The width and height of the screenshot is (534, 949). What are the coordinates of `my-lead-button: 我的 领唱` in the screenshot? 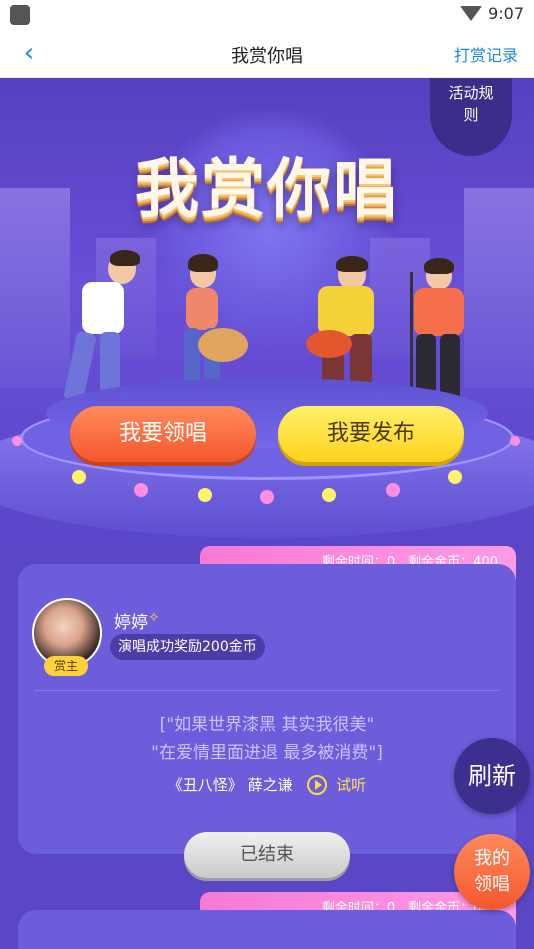 It's located at (492, 872).